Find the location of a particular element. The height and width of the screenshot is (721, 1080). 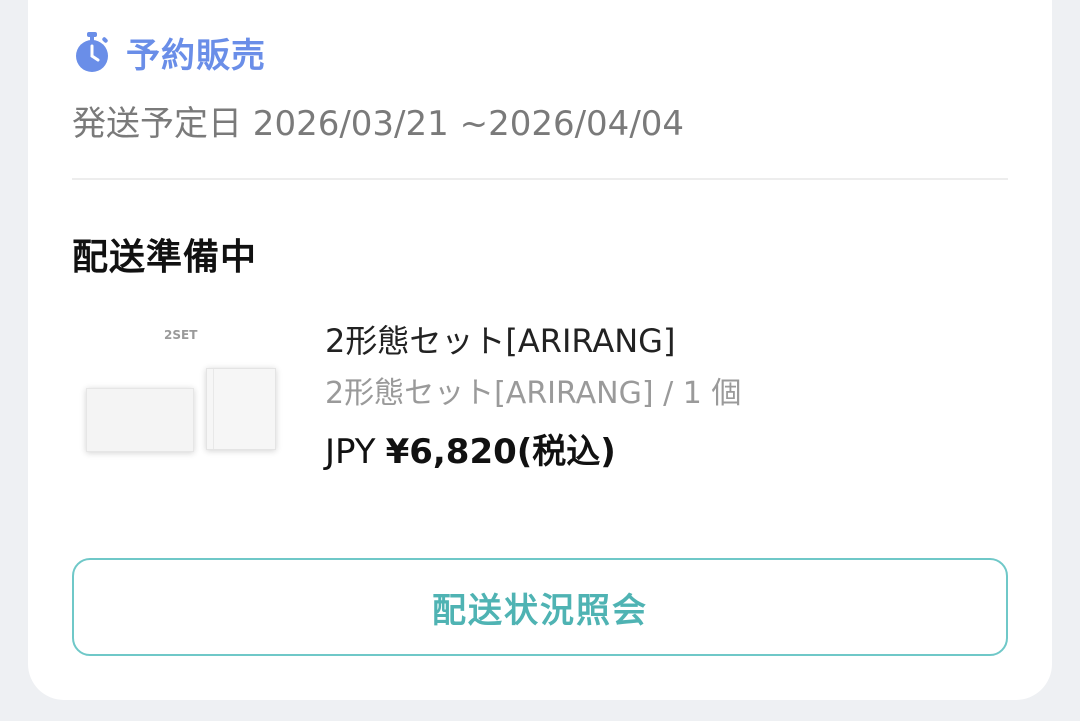

album-version-b-image is located at coordinates (241, 409).